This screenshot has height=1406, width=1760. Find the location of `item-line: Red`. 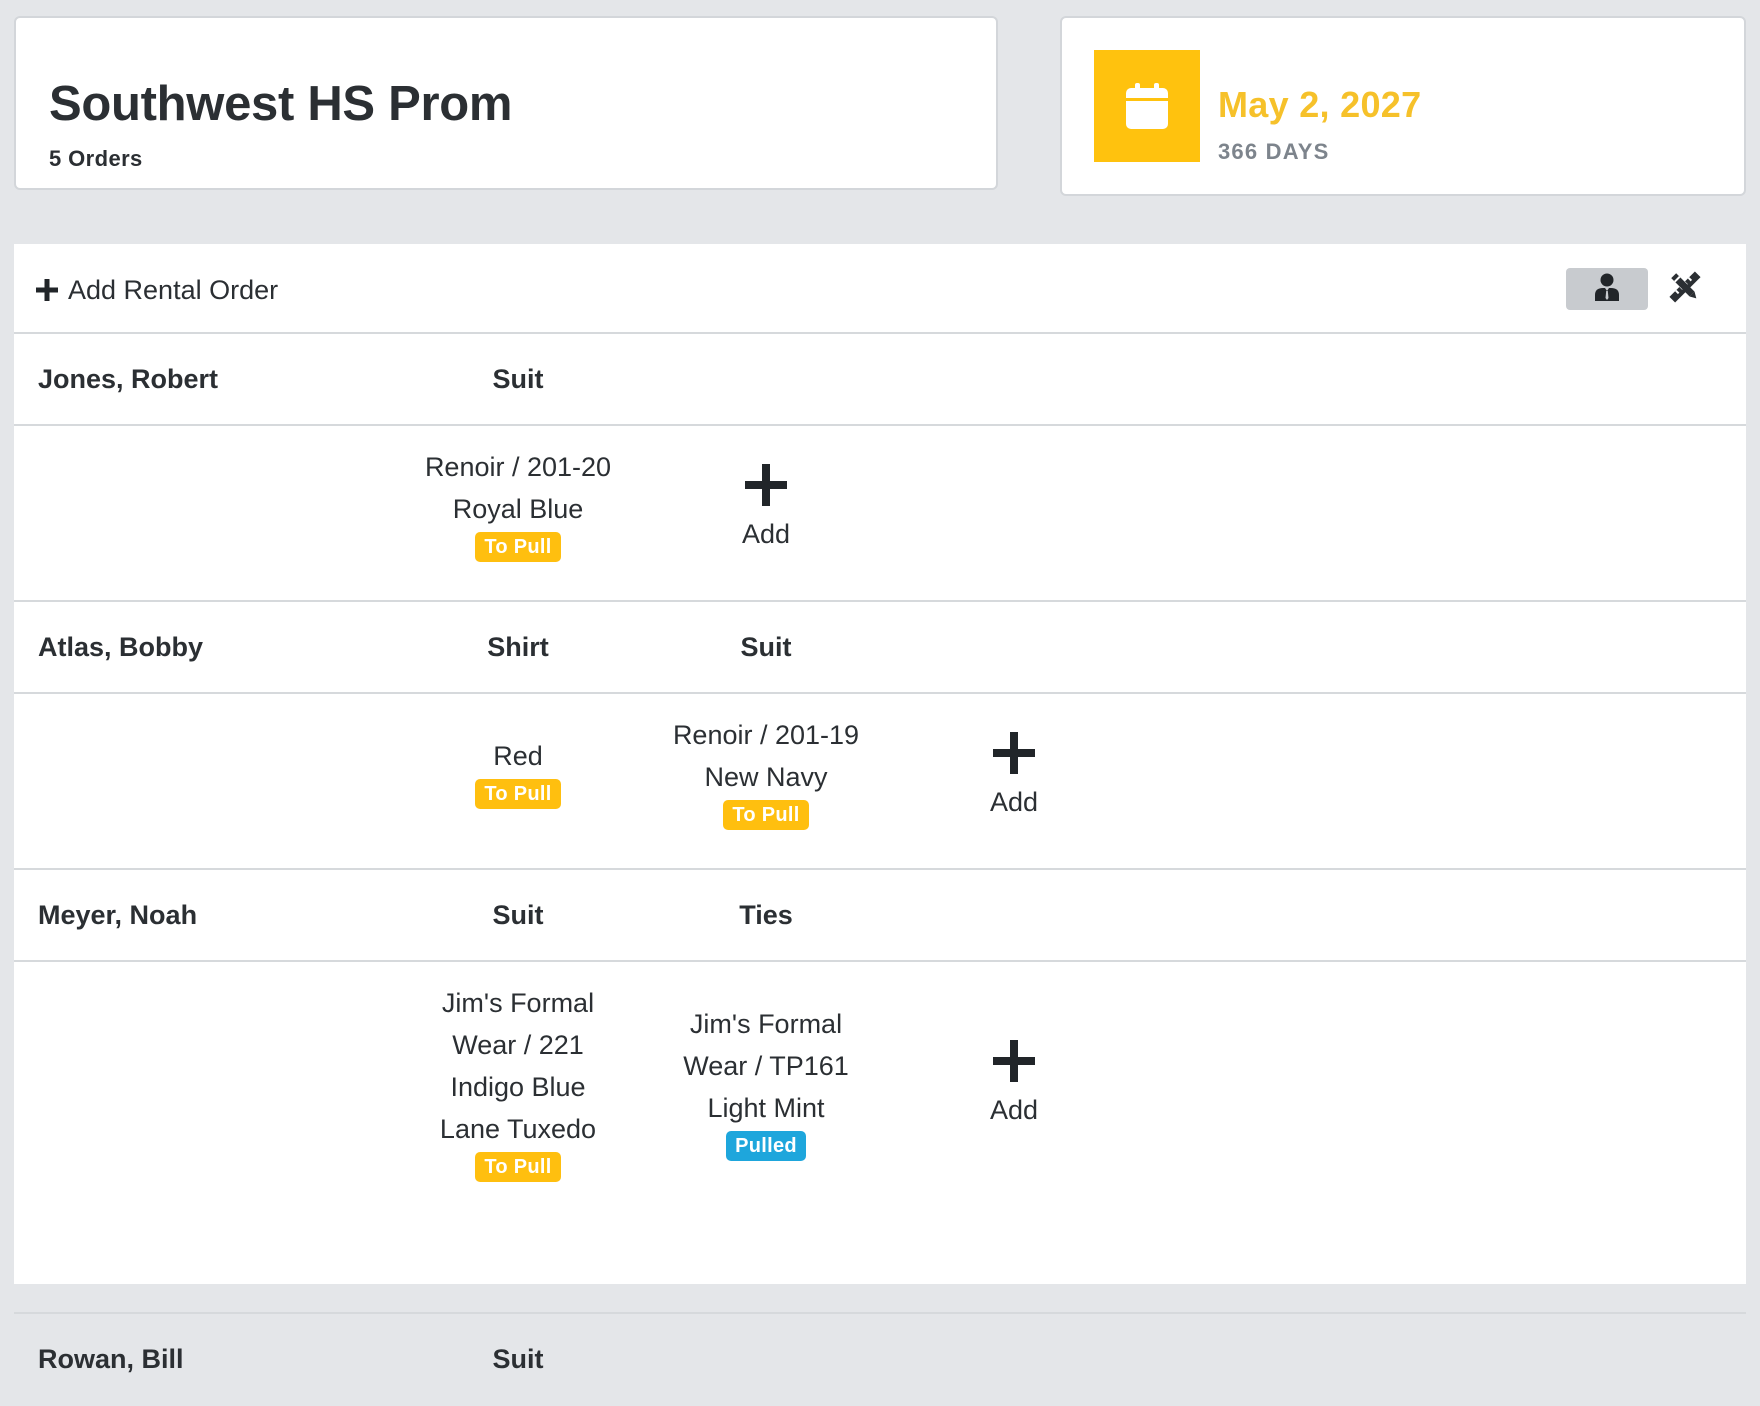

item-line: Red is located at coordinates (518, 756).